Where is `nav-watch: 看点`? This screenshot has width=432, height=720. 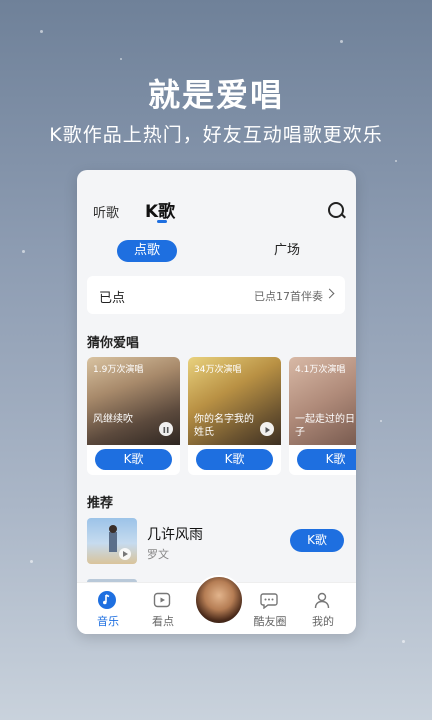 nav-watch: 看点 is located at coordinates (163, 608).